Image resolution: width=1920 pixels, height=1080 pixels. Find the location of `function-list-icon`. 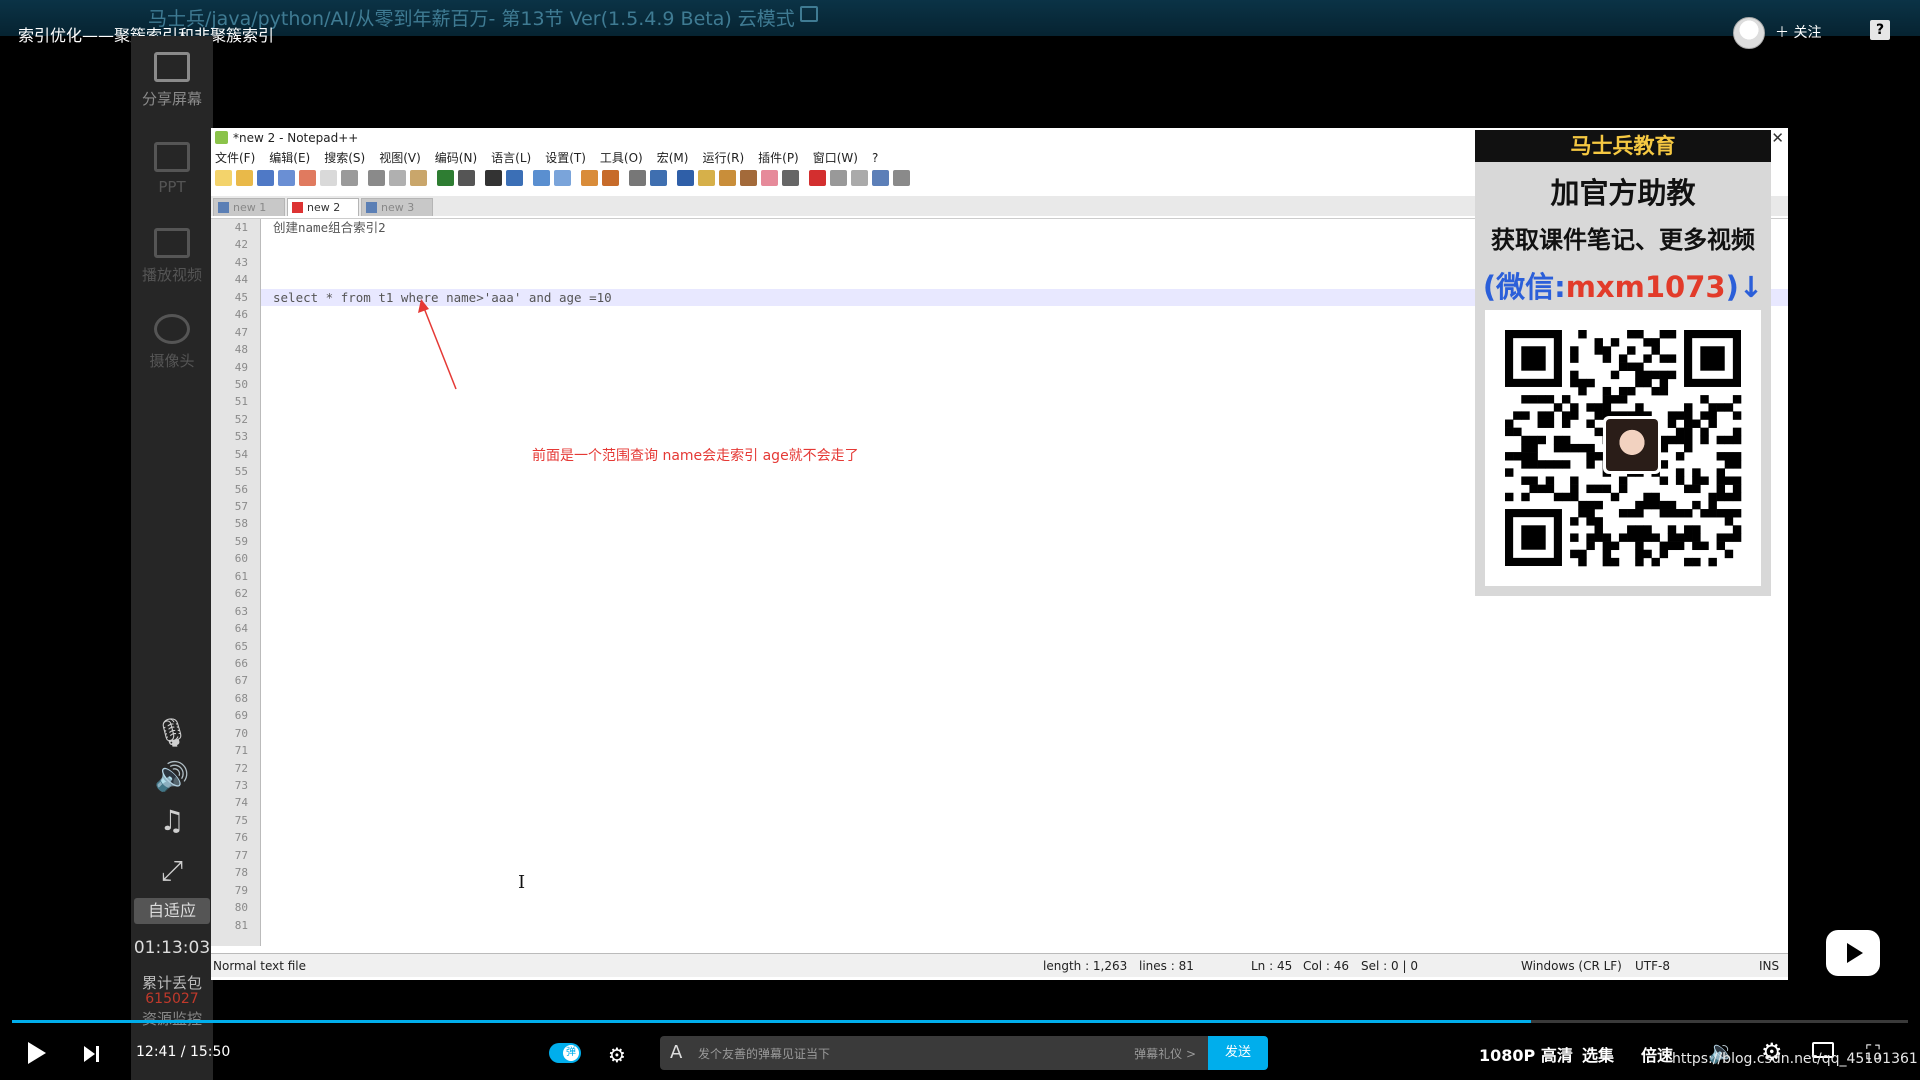

function-list-icon is located at coordinates (748, 178).